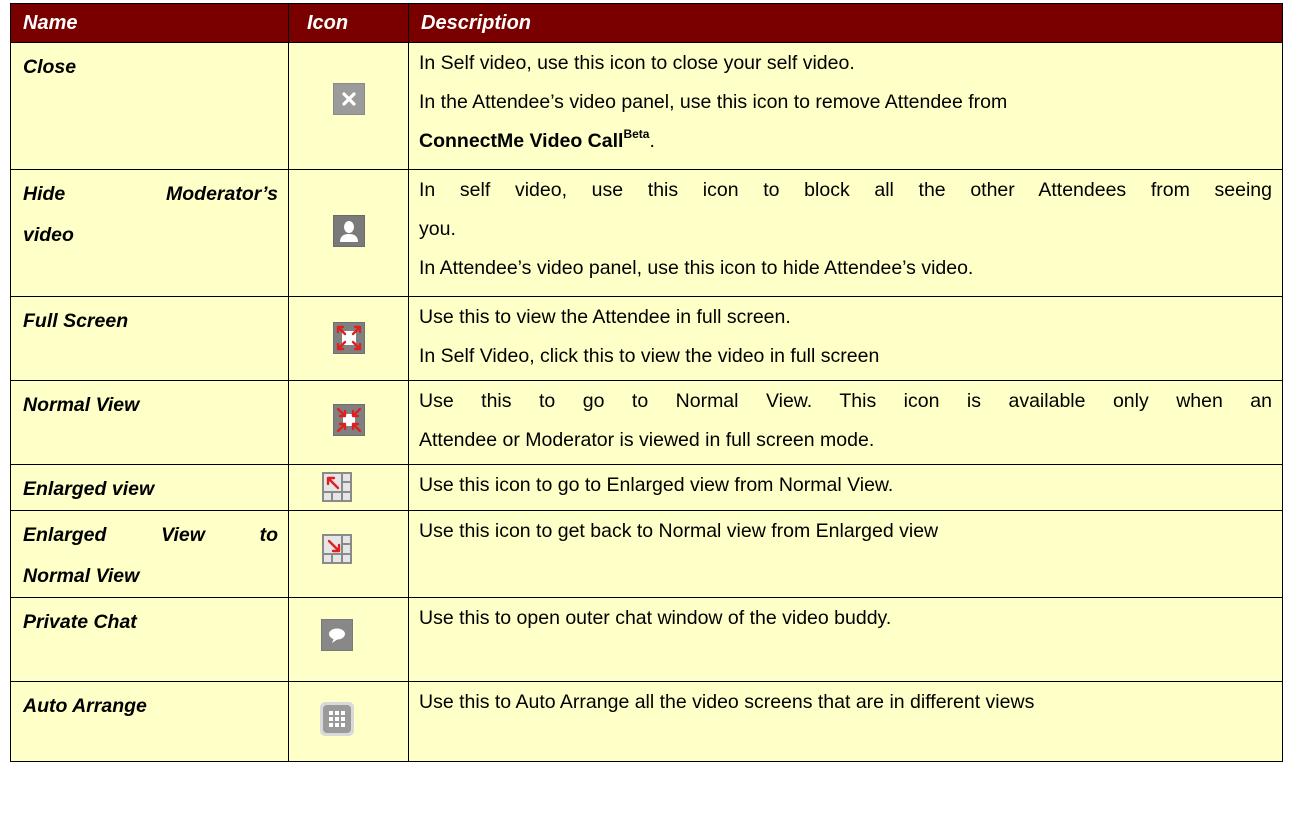 The image size is (1298, 820). Describe the element at coordinates (348, 99) in the screenshot. I see `close-icon` at that location.